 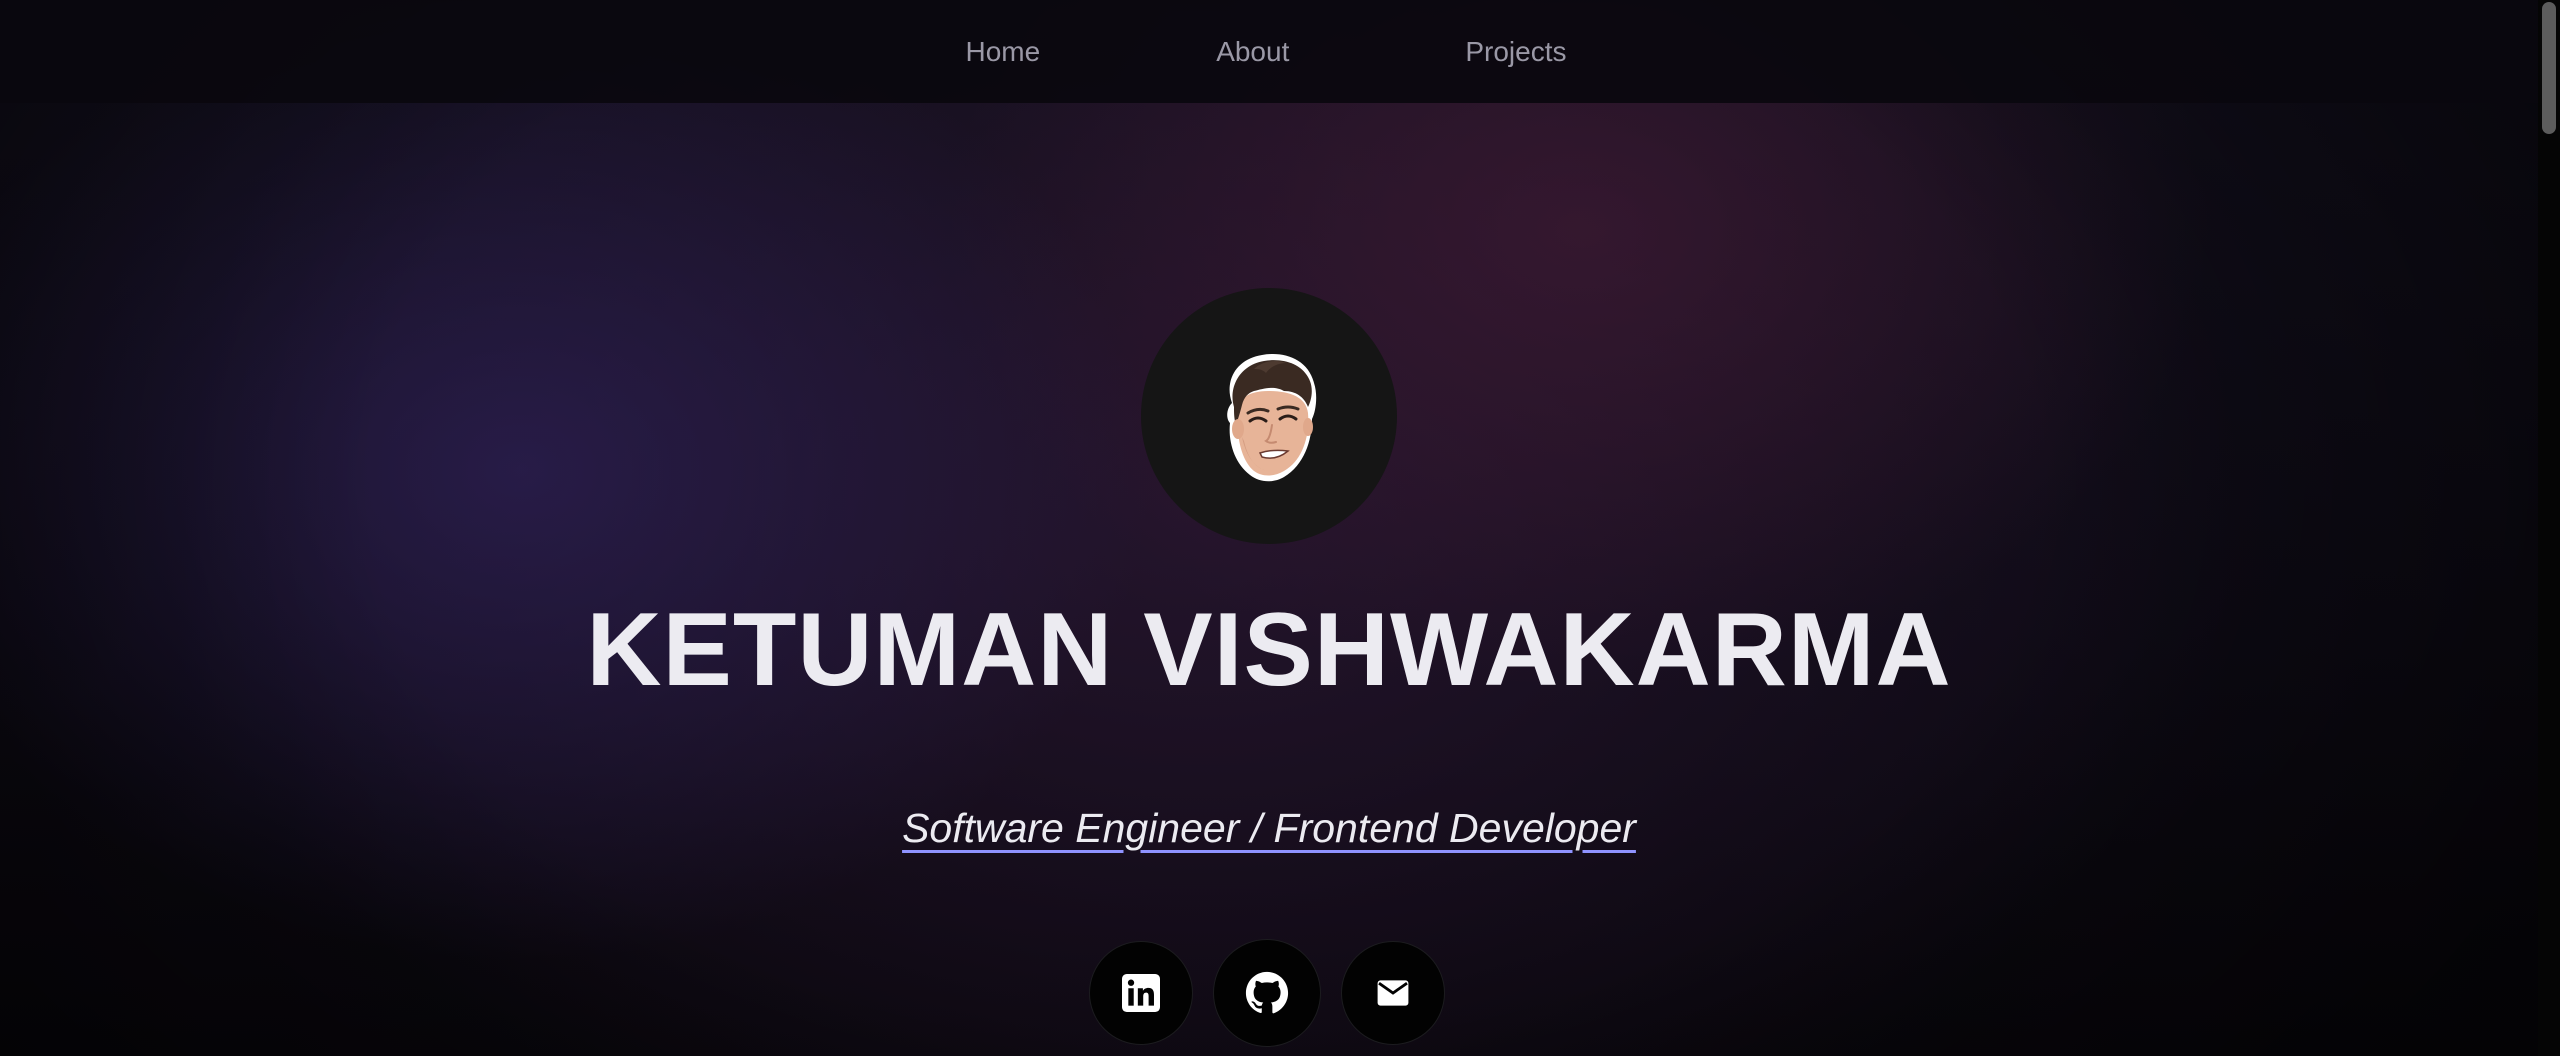 I want to click on nav-link-about: About, so click(x=1252, y=52).